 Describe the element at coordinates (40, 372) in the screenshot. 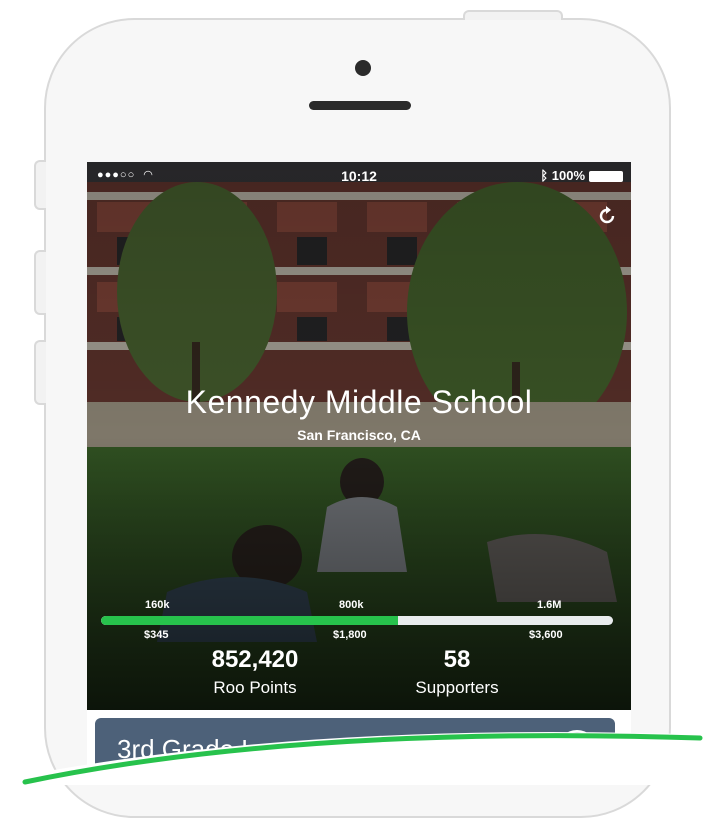

I see `volume-down-button` at that location.